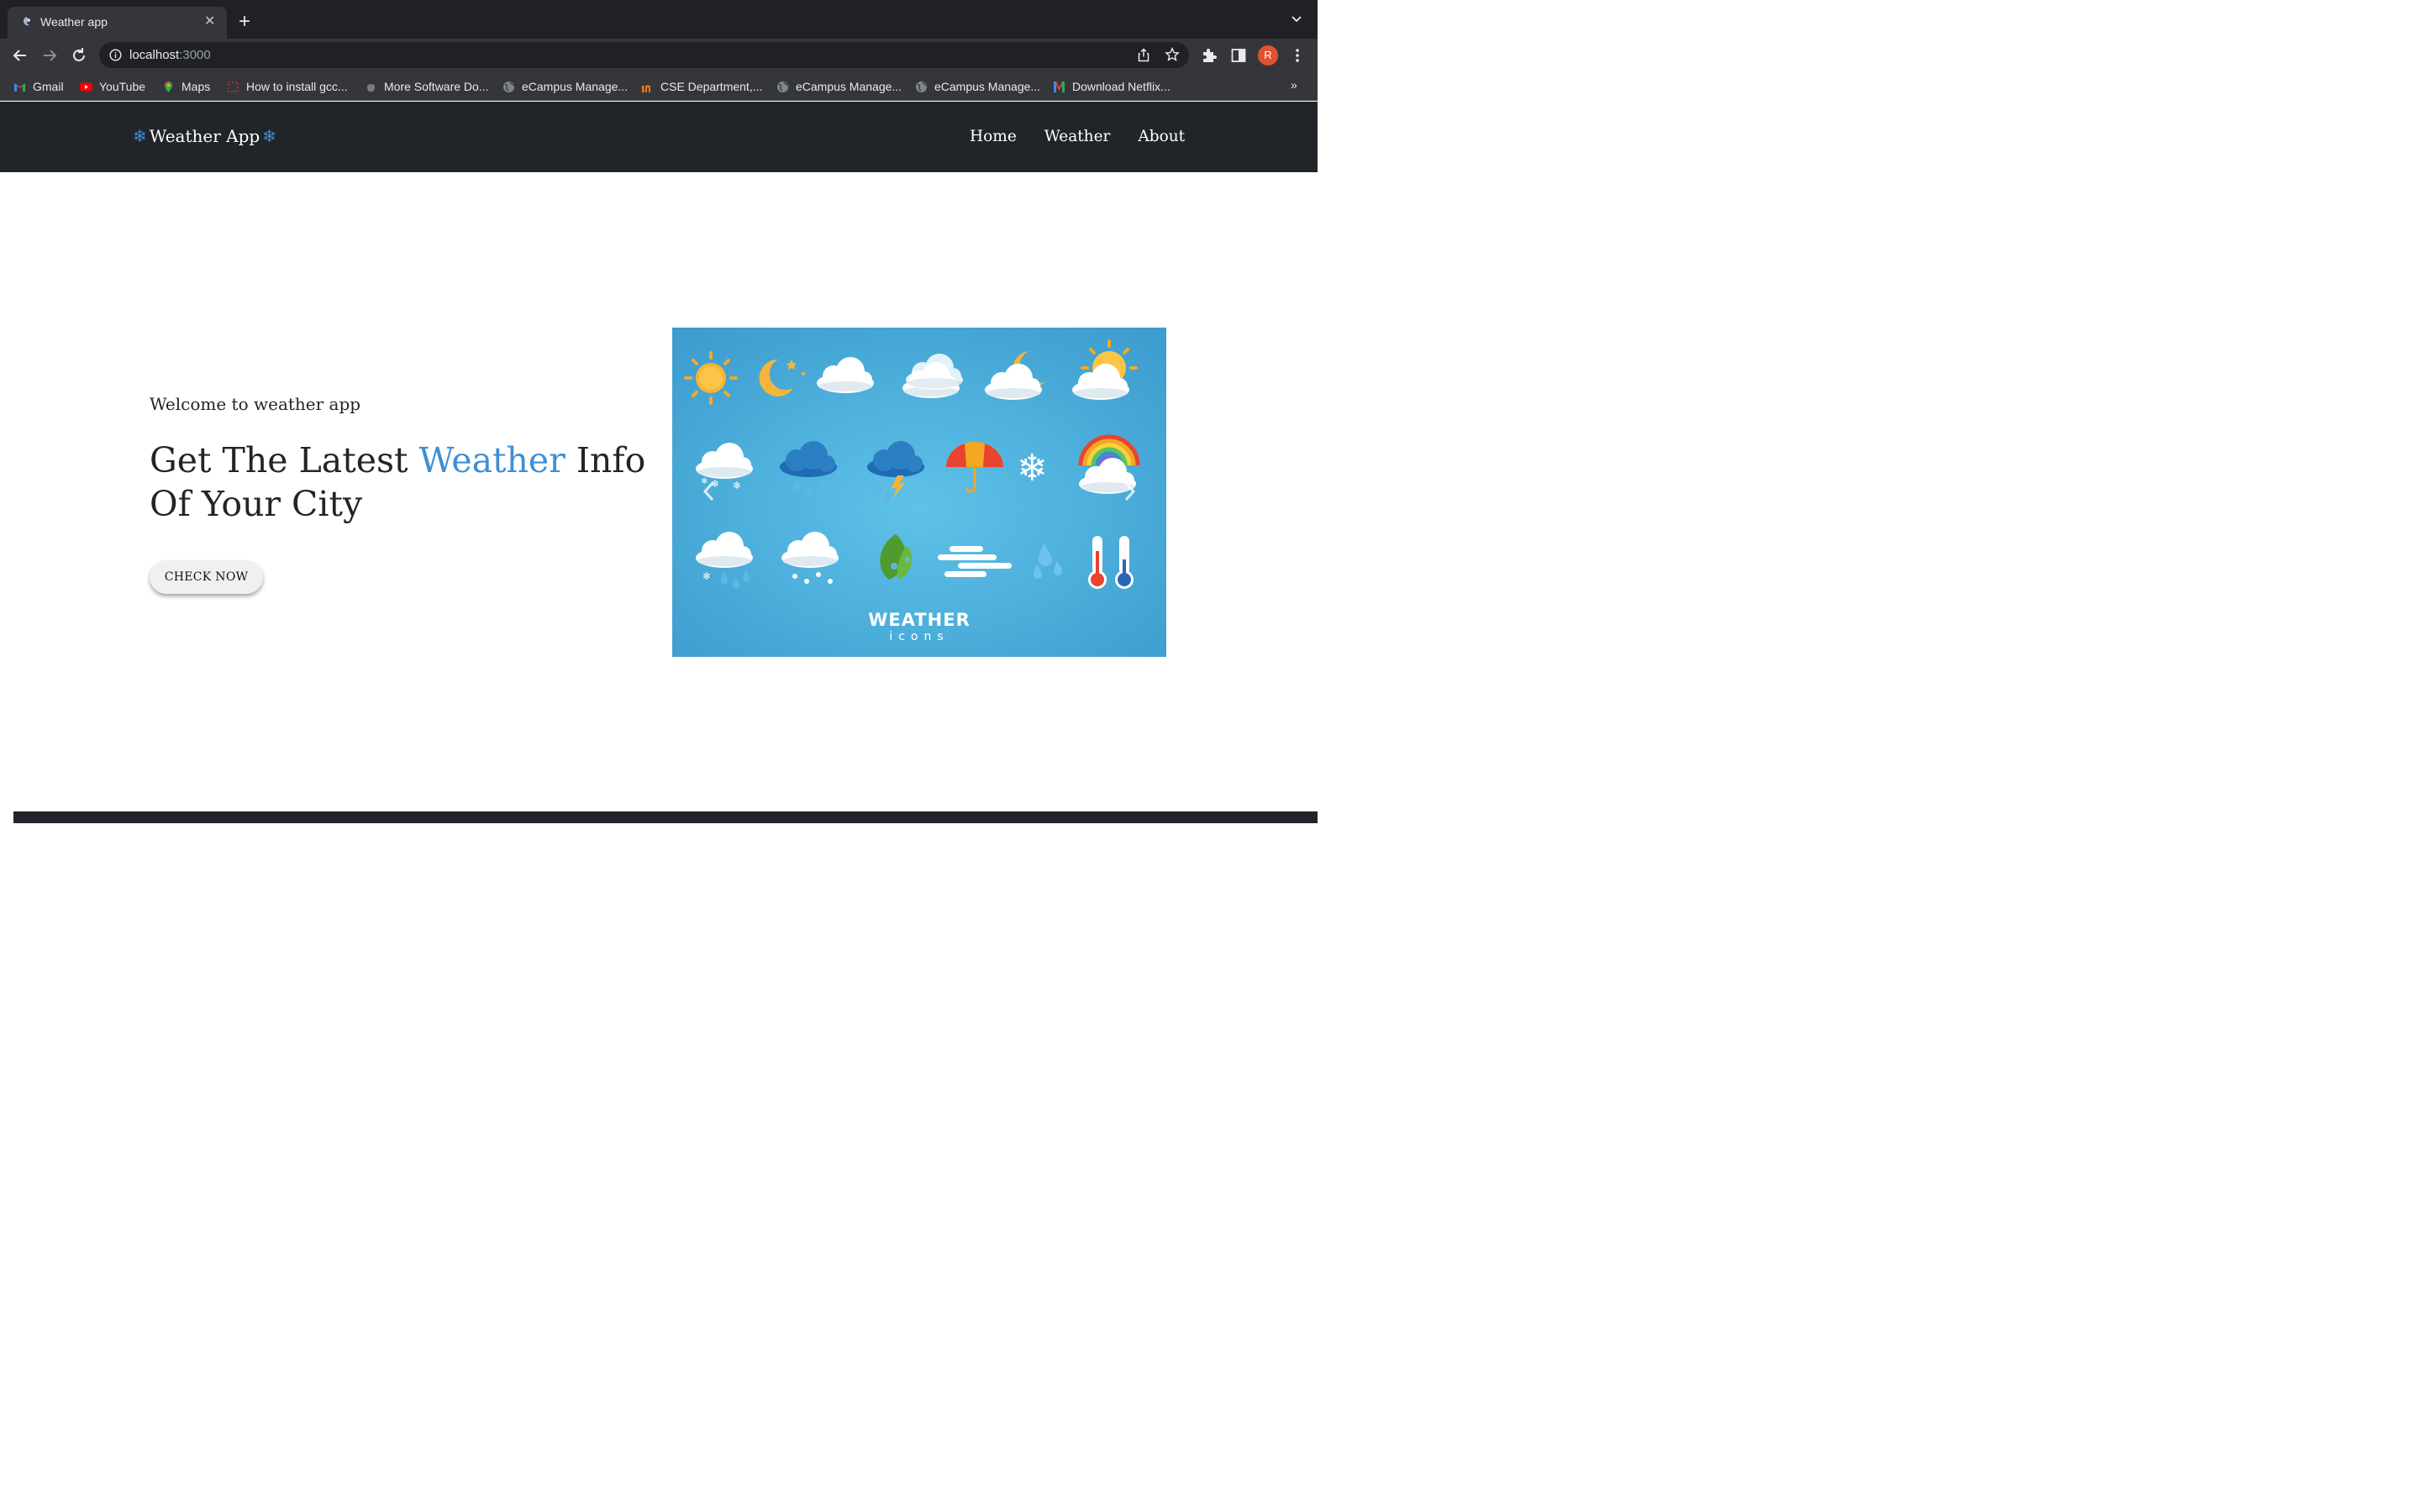 This screenshot has width=2420, height=1512. I want to click on bookmark-maps: Maps, so click(186, 86).